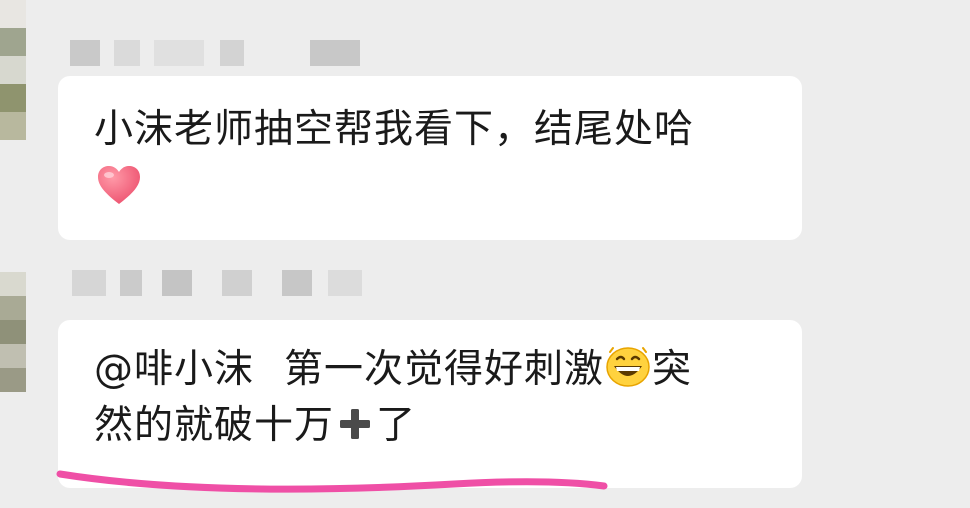 This screenshot has width=970, height=508. Describe the element at coordinates (394, 129) in the screenshot. I see `message-text: 小沫老师抽空帮我看下，结尾处哈` at that location.